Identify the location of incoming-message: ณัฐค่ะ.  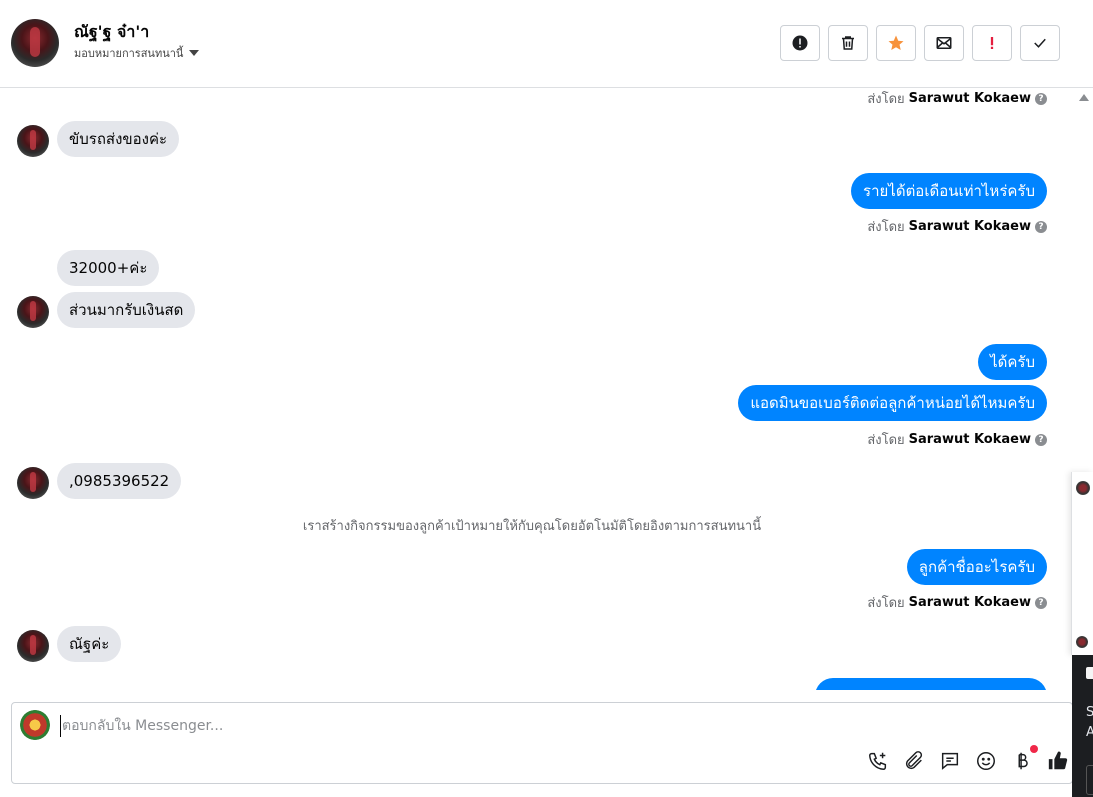
(89, 644).